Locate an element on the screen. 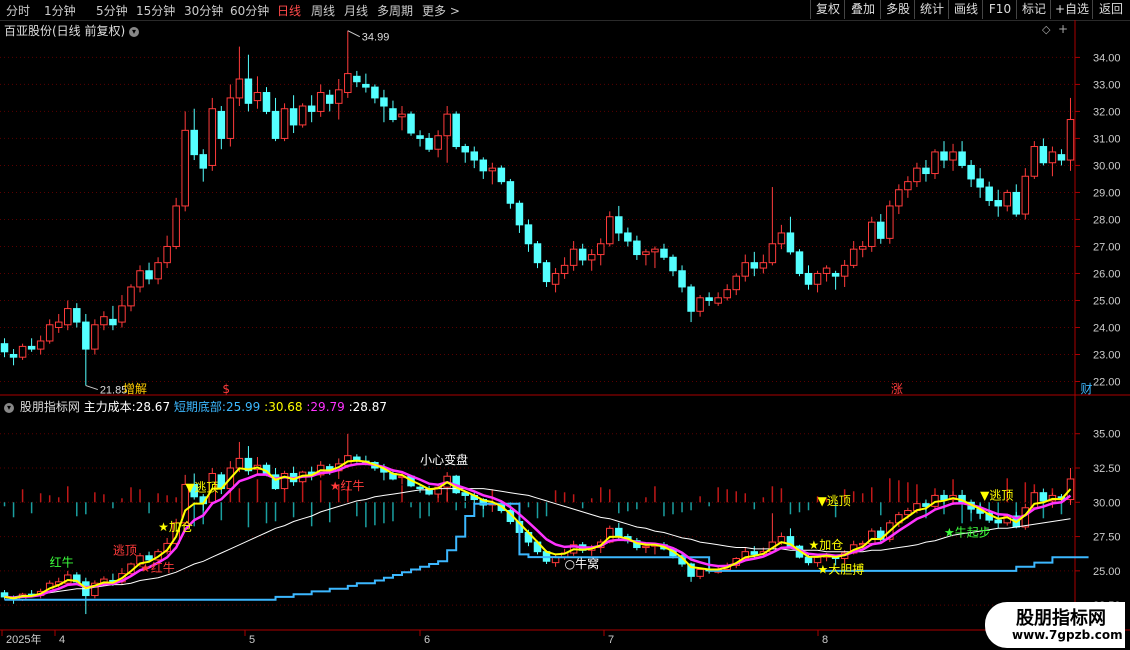 This screenshot has height=650, width=1130. toolbar-fuquan: 复权 is located at coordinates (827, 9).